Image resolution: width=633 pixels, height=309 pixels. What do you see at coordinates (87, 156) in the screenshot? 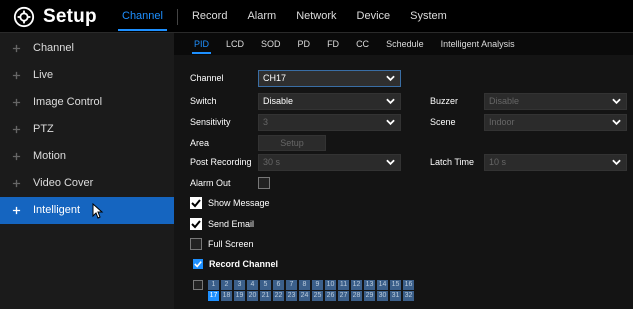
I see `sidebar-item-motion: Motion` at bounding box center [87, 156].